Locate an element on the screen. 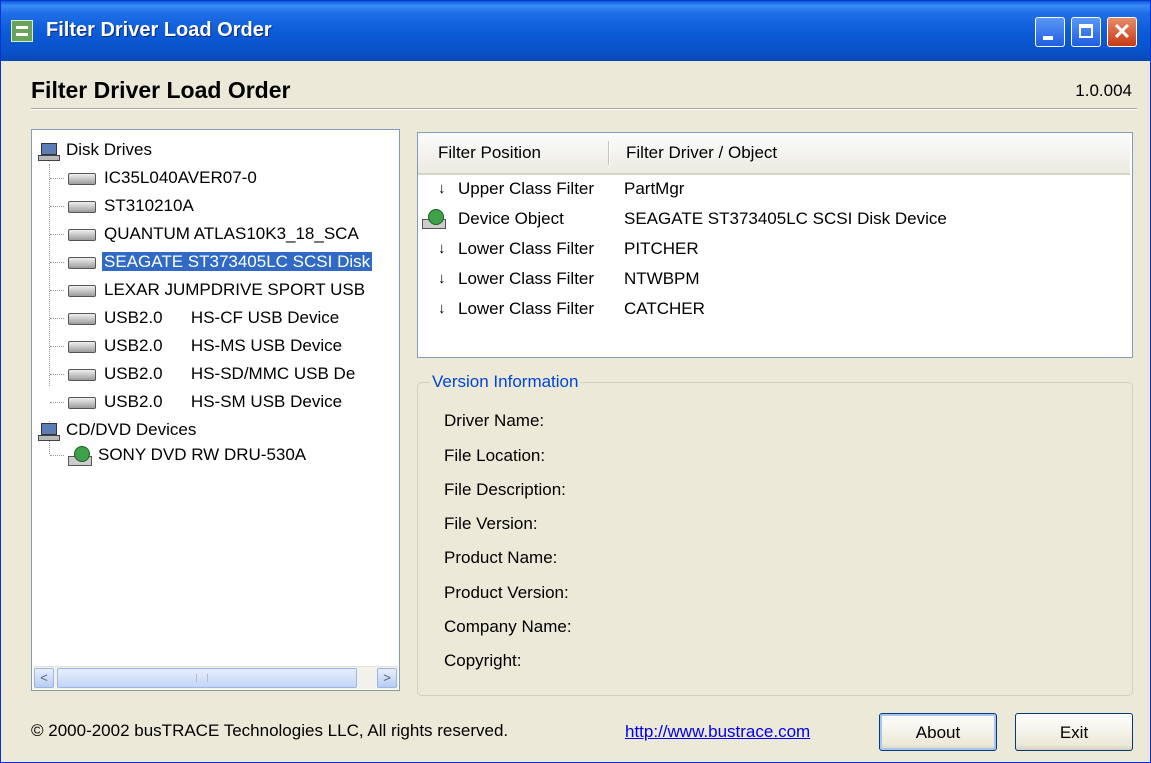 This screenshot has height=763, width=1151. field-label-file-version: File Version: is located at coordinates (491, 523).